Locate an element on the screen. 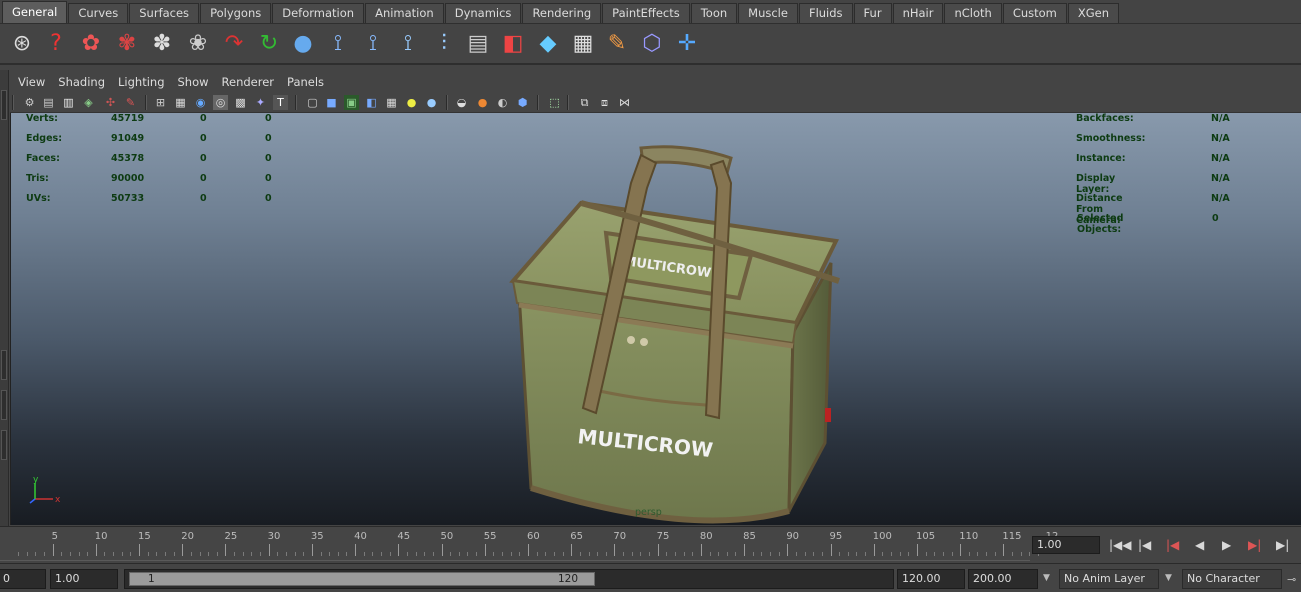  shelf-tab-surfaces: Surfaces is located at coordinates (164, 13).